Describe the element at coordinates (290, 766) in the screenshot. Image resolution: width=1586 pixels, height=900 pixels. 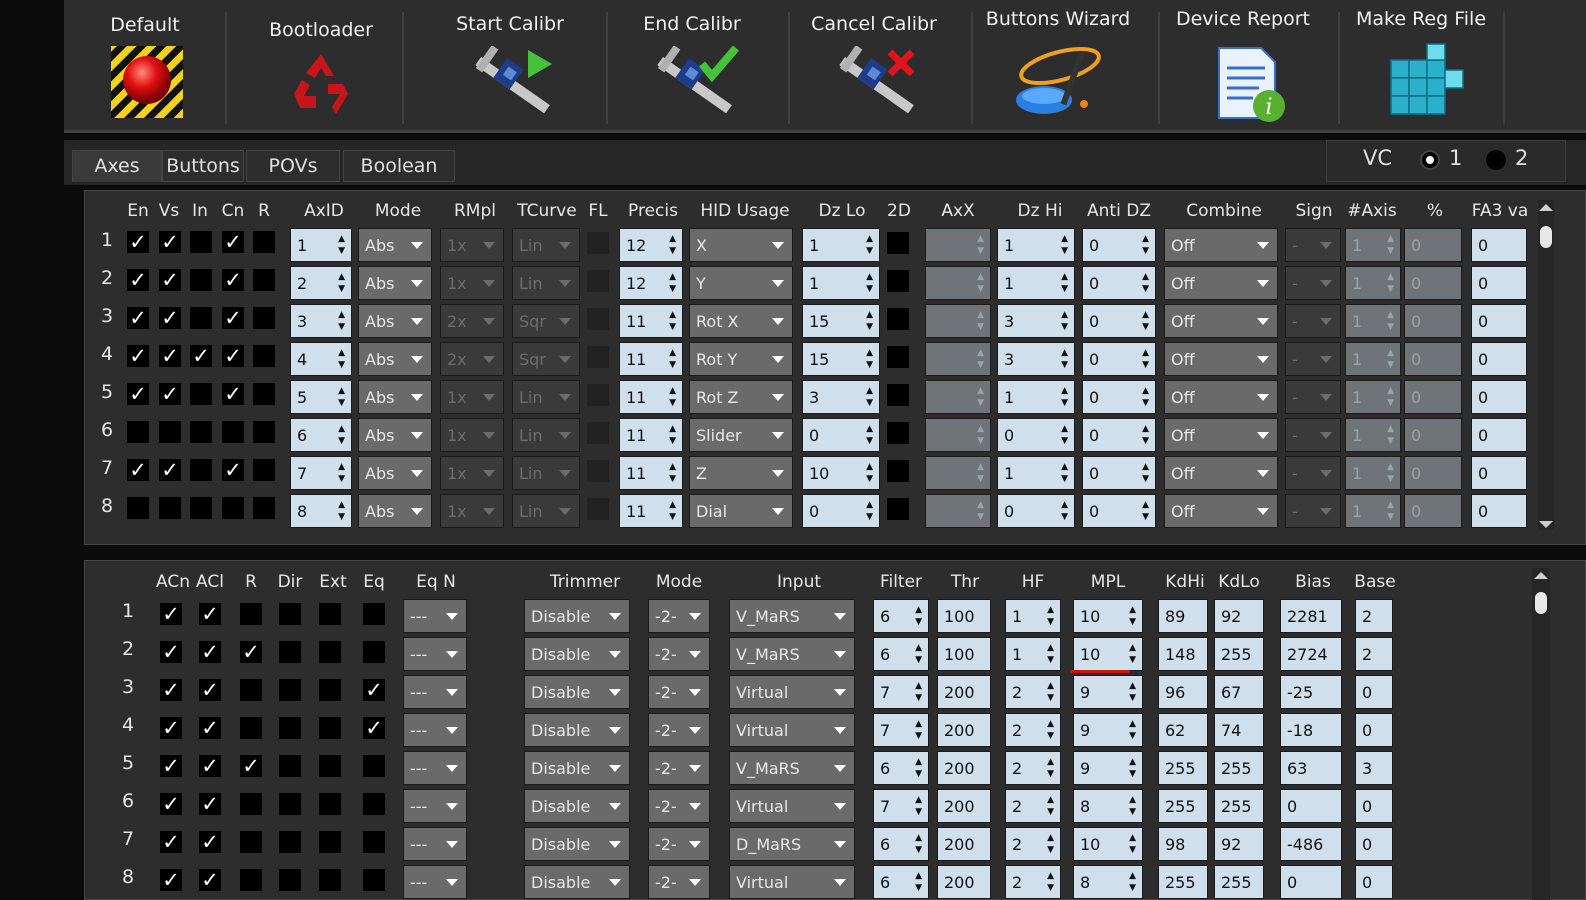
I see `source-dir-checkbox` at that location.